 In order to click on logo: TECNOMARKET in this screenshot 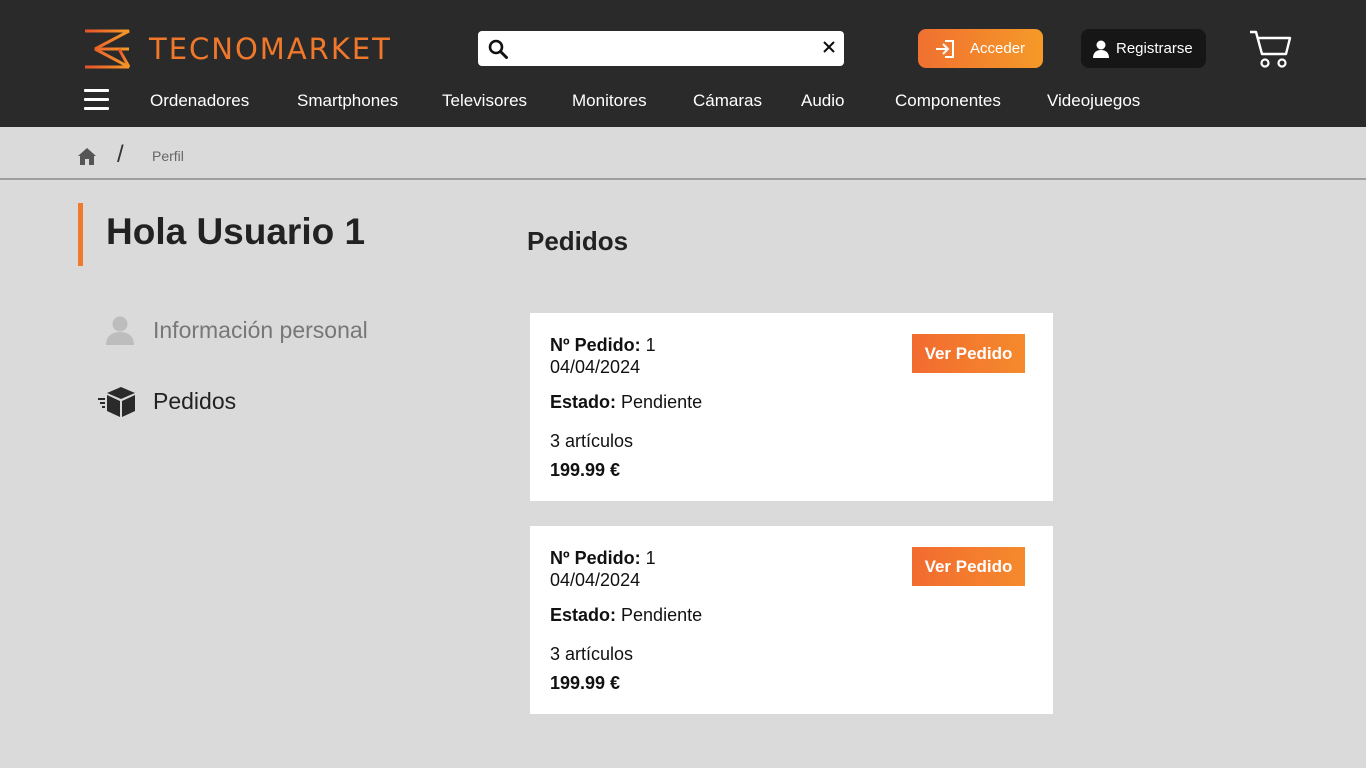, I will do `click(234, 49)`.